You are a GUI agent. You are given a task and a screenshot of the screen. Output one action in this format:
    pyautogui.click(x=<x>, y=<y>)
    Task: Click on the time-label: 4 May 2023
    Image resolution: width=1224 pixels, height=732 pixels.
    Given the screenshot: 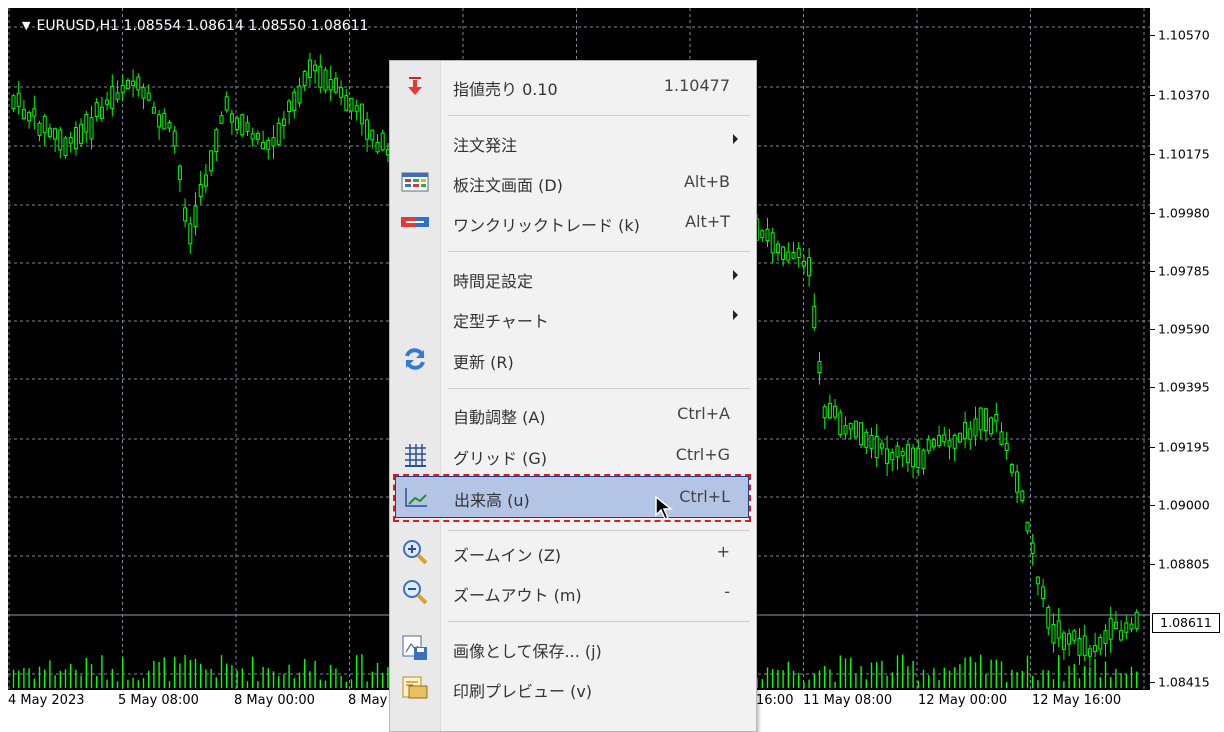 What is the action you would take?
    pyautogui.click(x=46, y=700)
    